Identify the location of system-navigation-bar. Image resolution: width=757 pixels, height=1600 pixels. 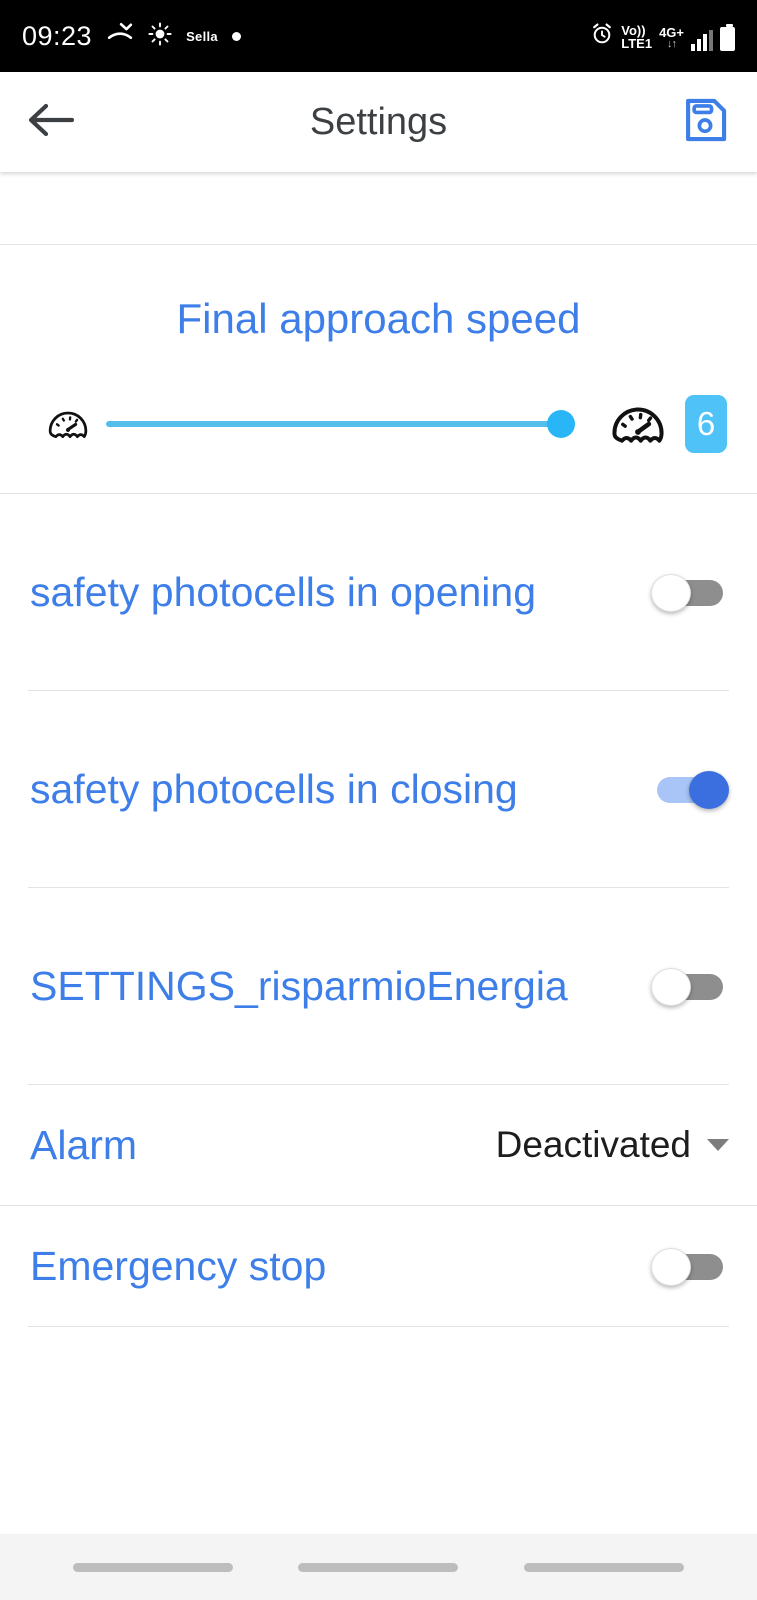
(378, 1567).